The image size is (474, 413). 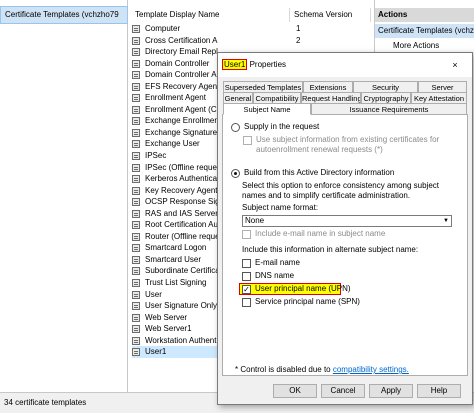 What do you see at coordinates (177, 14) in the screenshot?
I see `column-header-label: Template Display Name` at bounding box center [177, 14].